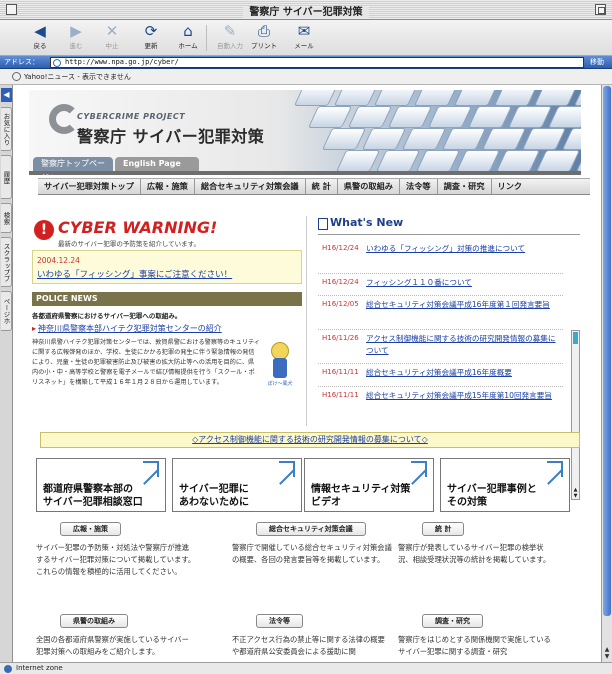  I want to click on toolbar-label: ホーム, so click(188, 46).